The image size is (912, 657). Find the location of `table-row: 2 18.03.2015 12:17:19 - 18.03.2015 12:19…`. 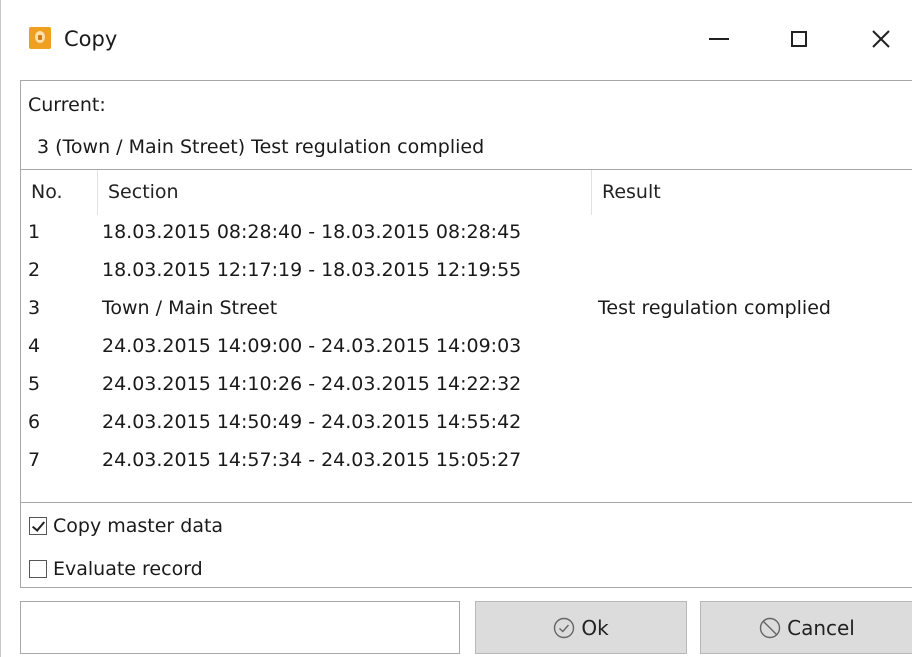

table-row: 2 18.03.2015 12:17:19 - 18.03.2015 12:19… is located at coordinates (466, 270).